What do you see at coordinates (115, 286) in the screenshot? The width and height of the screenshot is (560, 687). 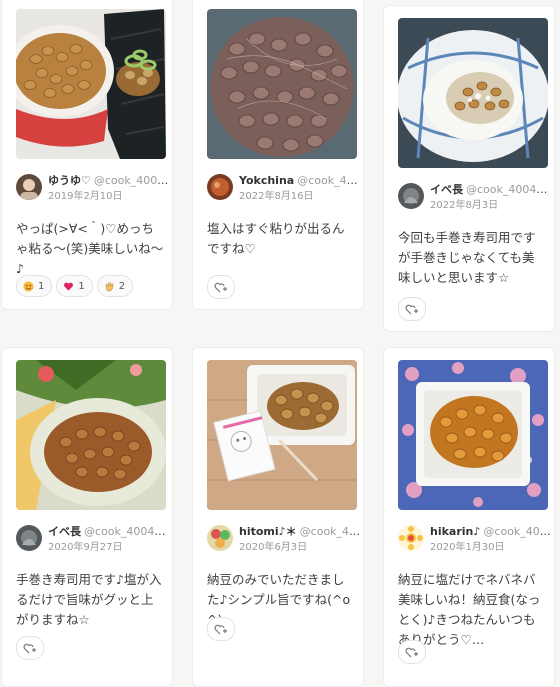 I see `reaction-chip: 2` at bounding box center [115, 286].